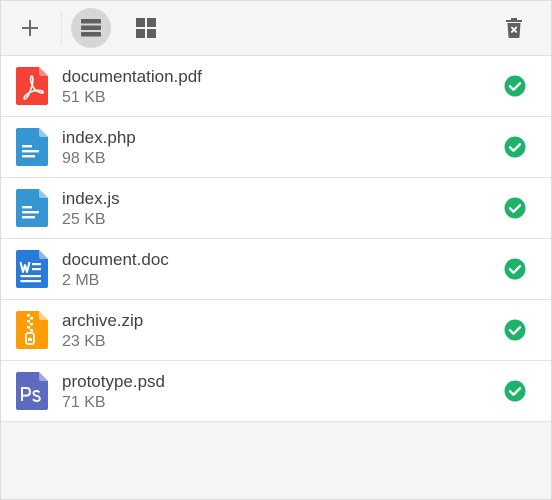 This screenshot has height=500, width=552. I want to click on delete-button, so click(514, 28).